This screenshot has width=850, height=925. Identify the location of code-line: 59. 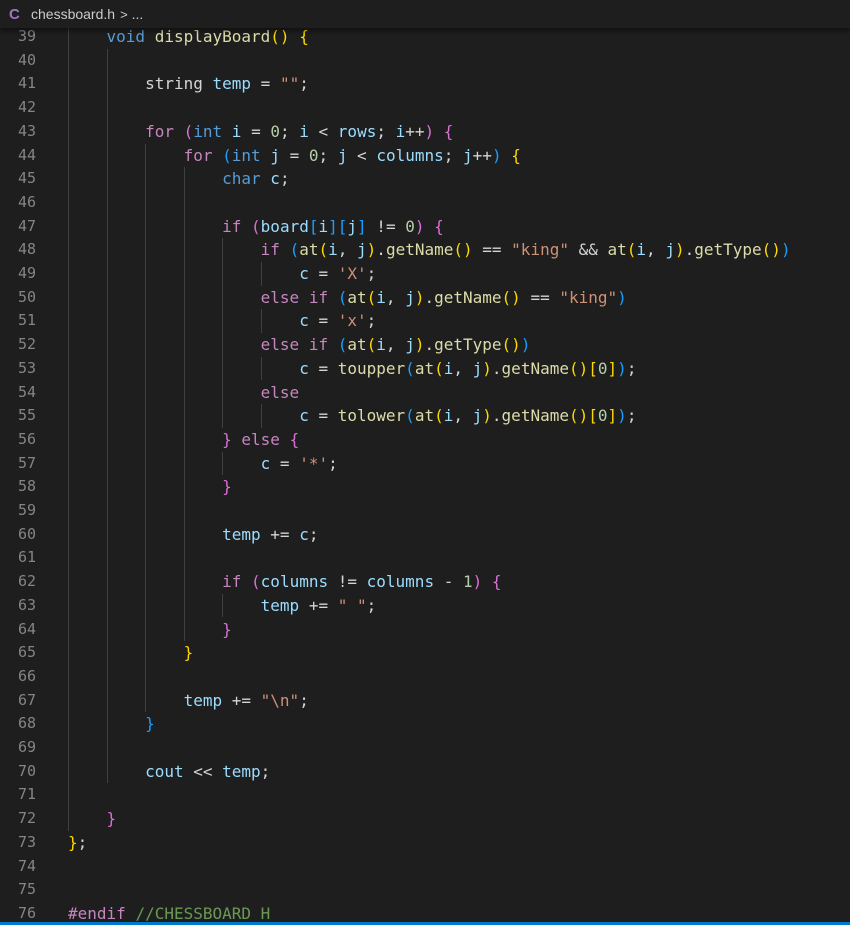
(425, 511).